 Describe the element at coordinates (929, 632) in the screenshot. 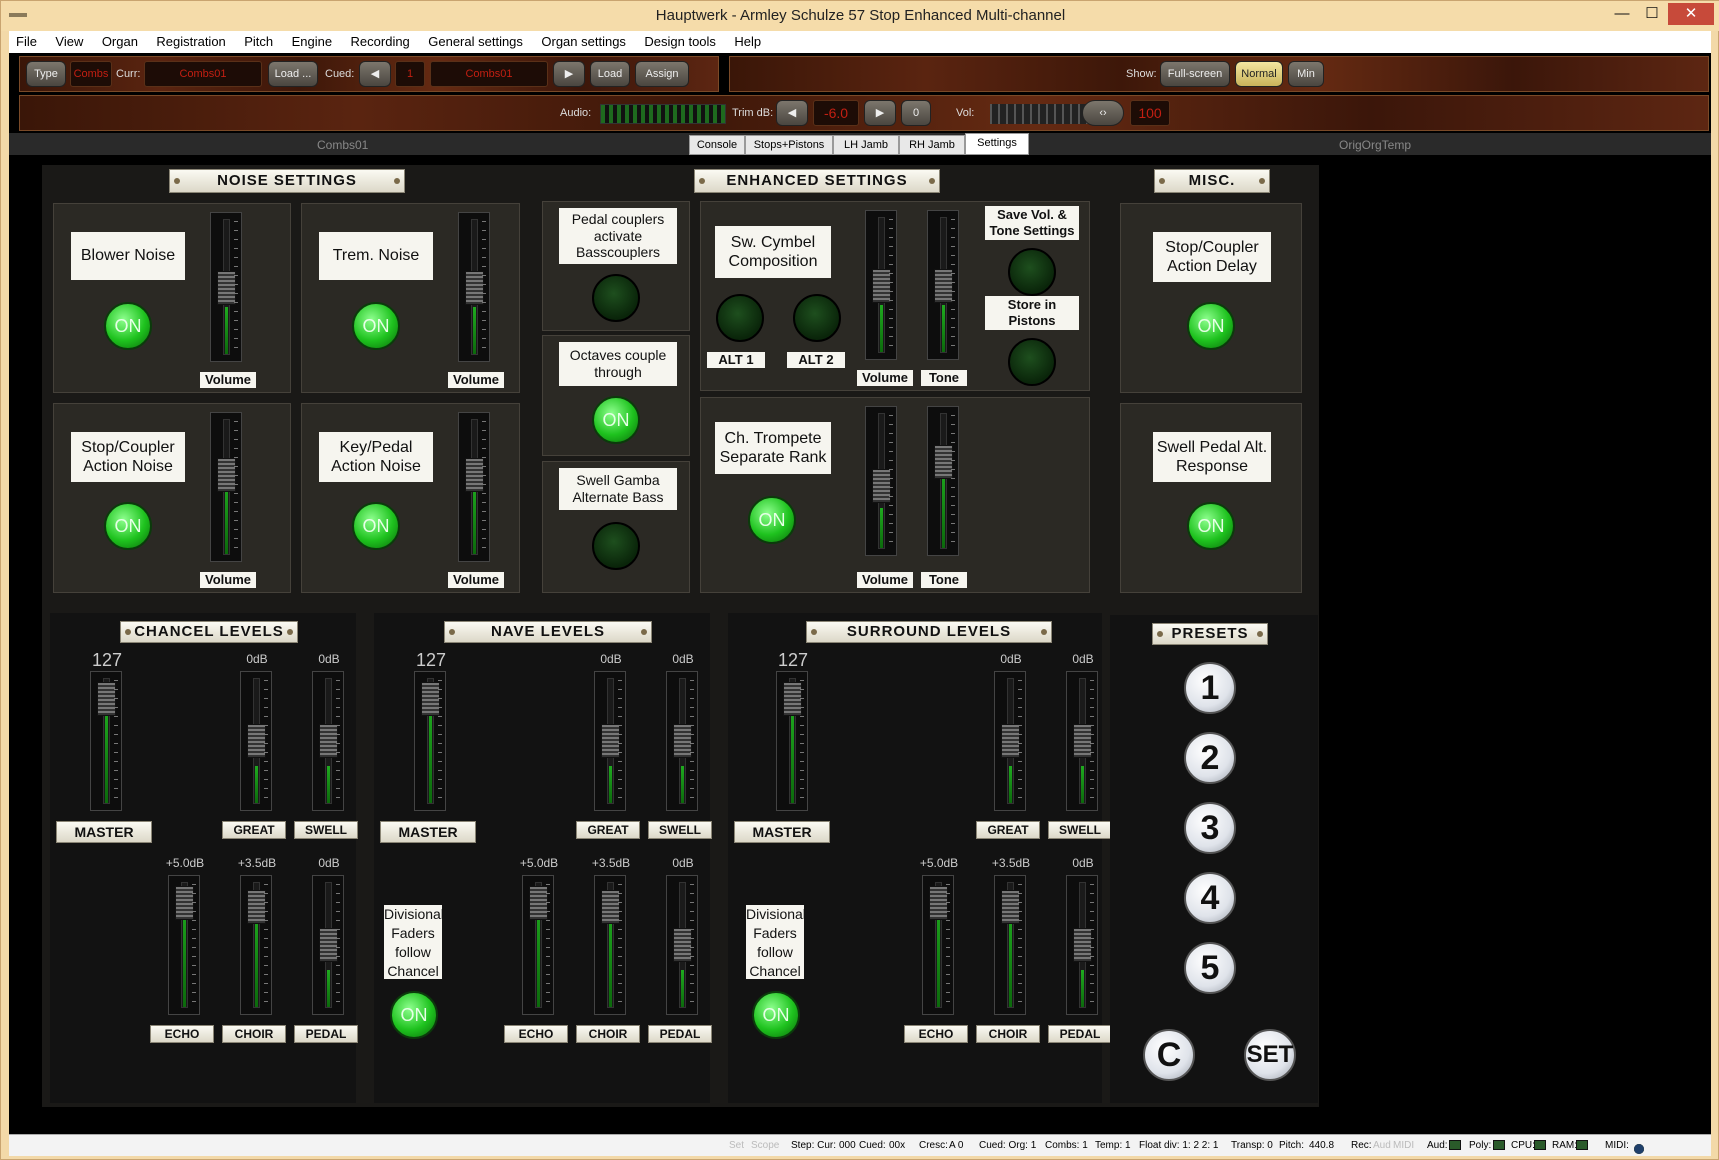

I see `levels-title: SURROUND LEVELS` at that location.